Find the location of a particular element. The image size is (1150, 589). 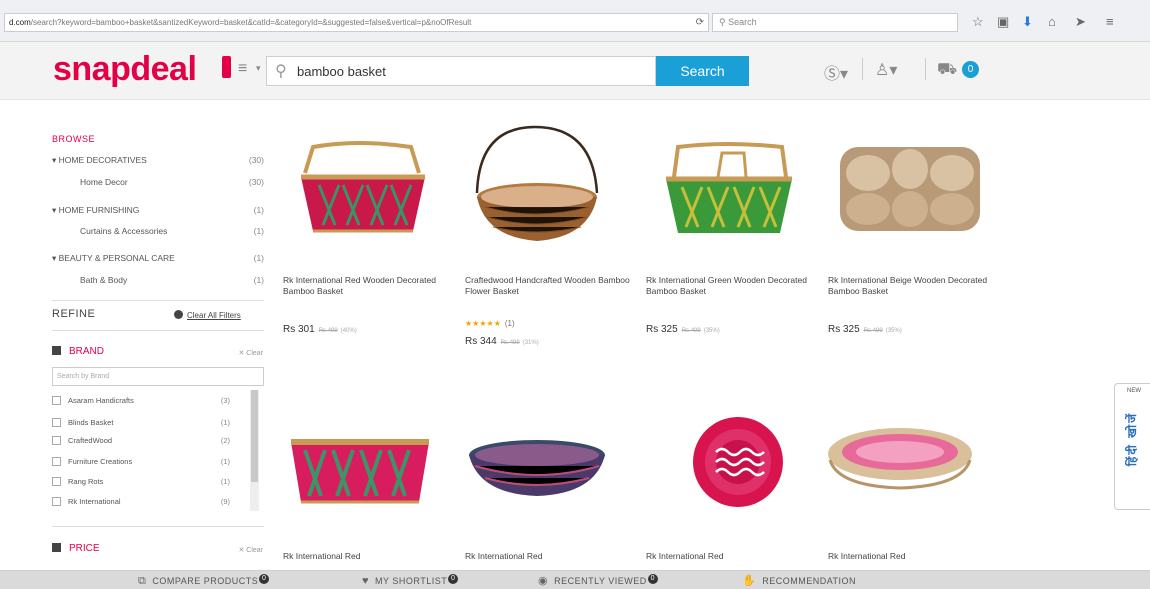

send-icon: ➤ is located at coordinates (1080, 22).